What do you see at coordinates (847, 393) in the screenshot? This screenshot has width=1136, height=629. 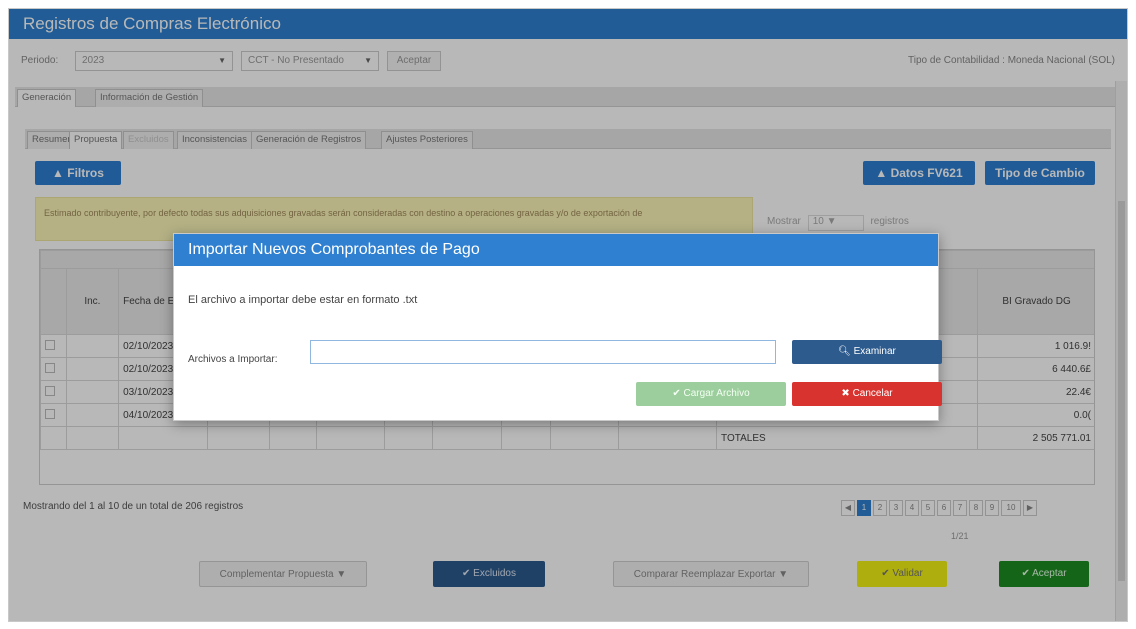 I see `close-icon: ✖` at bounding box center [847, 393].